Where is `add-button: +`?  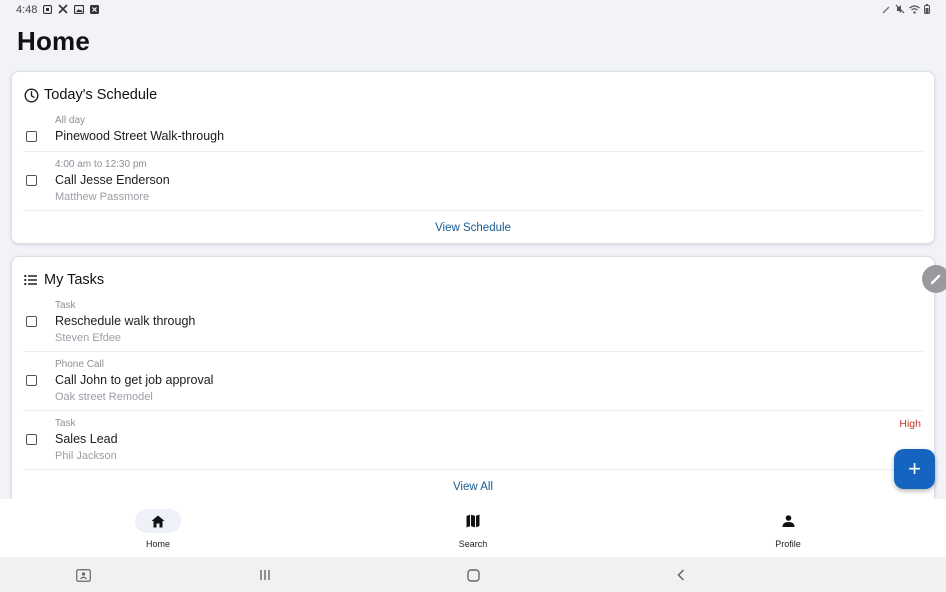
add-button: + is located at coordinates (914, 469).